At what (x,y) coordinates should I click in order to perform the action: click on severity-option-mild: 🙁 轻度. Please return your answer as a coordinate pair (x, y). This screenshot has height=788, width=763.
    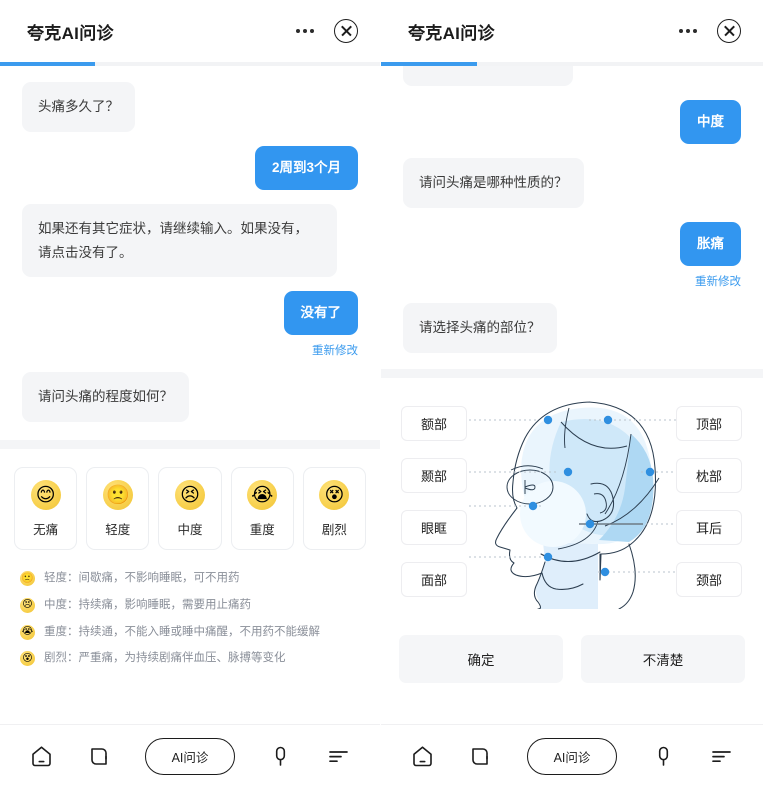
    Looking at the image, I should click on (118, 508).